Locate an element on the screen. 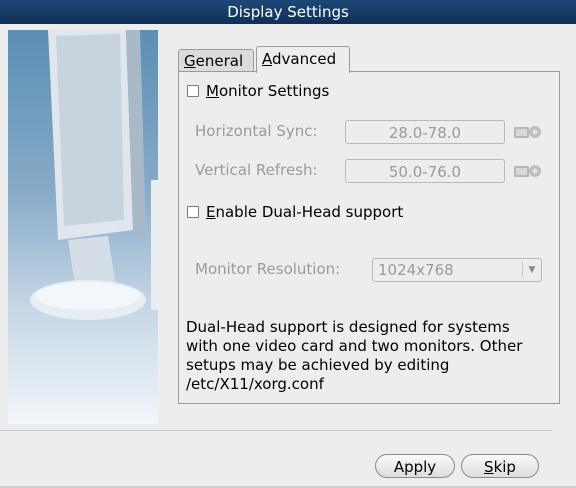  chevron-down-icon: ▼ is located at coordinates (531, 270).